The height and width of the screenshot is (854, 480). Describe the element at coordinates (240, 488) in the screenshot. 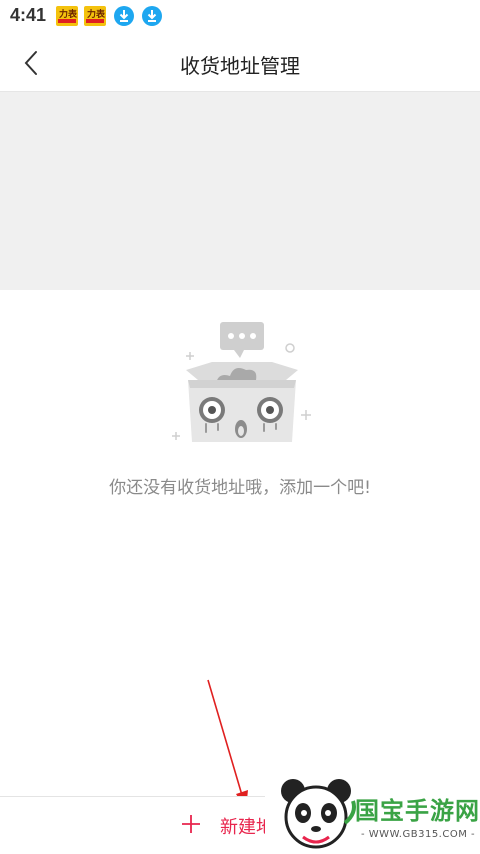

I see `empty-state-message: 你还没有收货地址哦，添加一个吧!` at that location.